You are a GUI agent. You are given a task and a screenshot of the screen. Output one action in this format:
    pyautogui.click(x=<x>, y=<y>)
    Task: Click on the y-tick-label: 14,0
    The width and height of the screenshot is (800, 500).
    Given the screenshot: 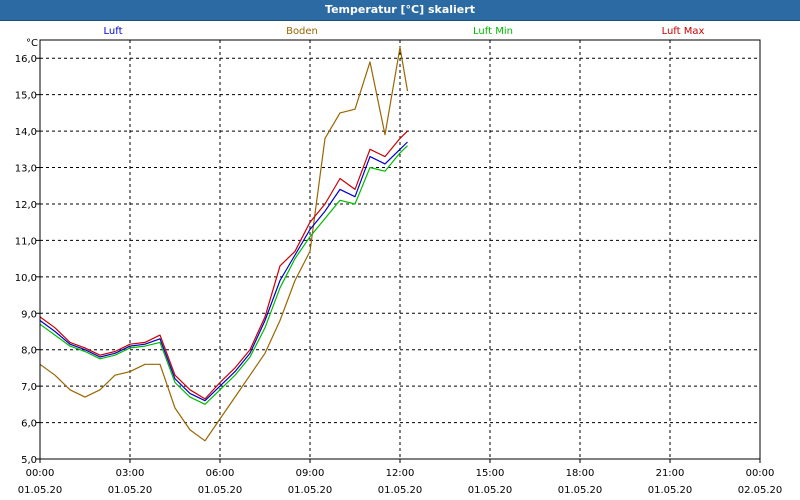 What is the action you would take?
    pyautogui.click(x=26, y=132)
    